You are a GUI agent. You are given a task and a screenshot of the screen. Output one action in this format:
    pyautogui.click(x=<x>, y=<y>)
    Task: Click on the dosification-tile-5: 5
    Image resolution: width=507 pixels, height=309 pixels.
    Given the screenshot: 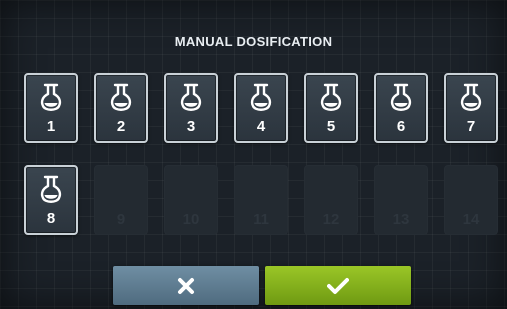 What is the action you would take?
    pyautogui.click(x=331, y=108)
    